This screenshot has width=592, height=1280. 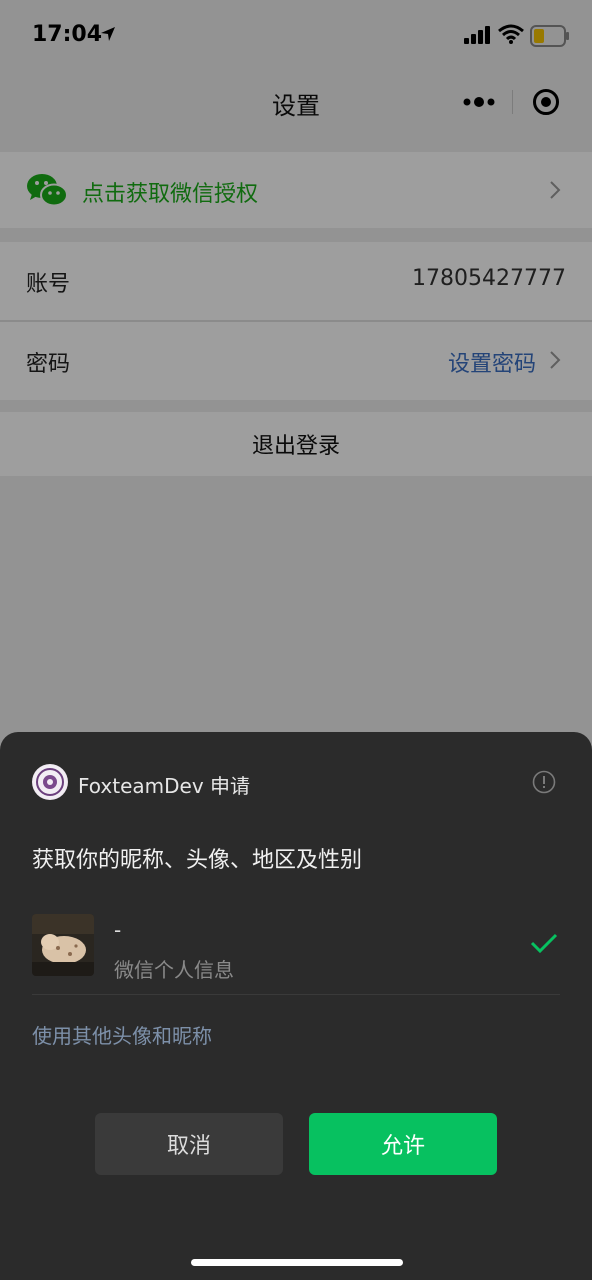 I want to click on profile-subtitle: 微信个人信息, so click(x=174, y=970).